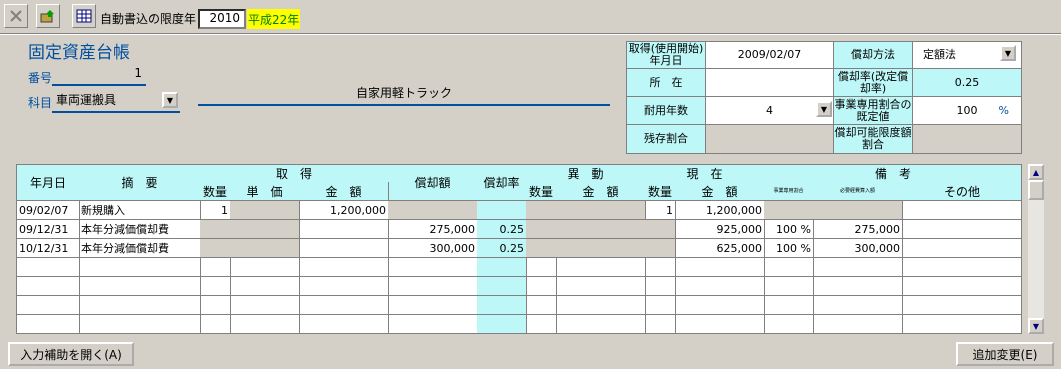 This screenshot has height=369, width=1061. I want to click on open-assist-button: 入力補助を開く(A), so click(71, 354).